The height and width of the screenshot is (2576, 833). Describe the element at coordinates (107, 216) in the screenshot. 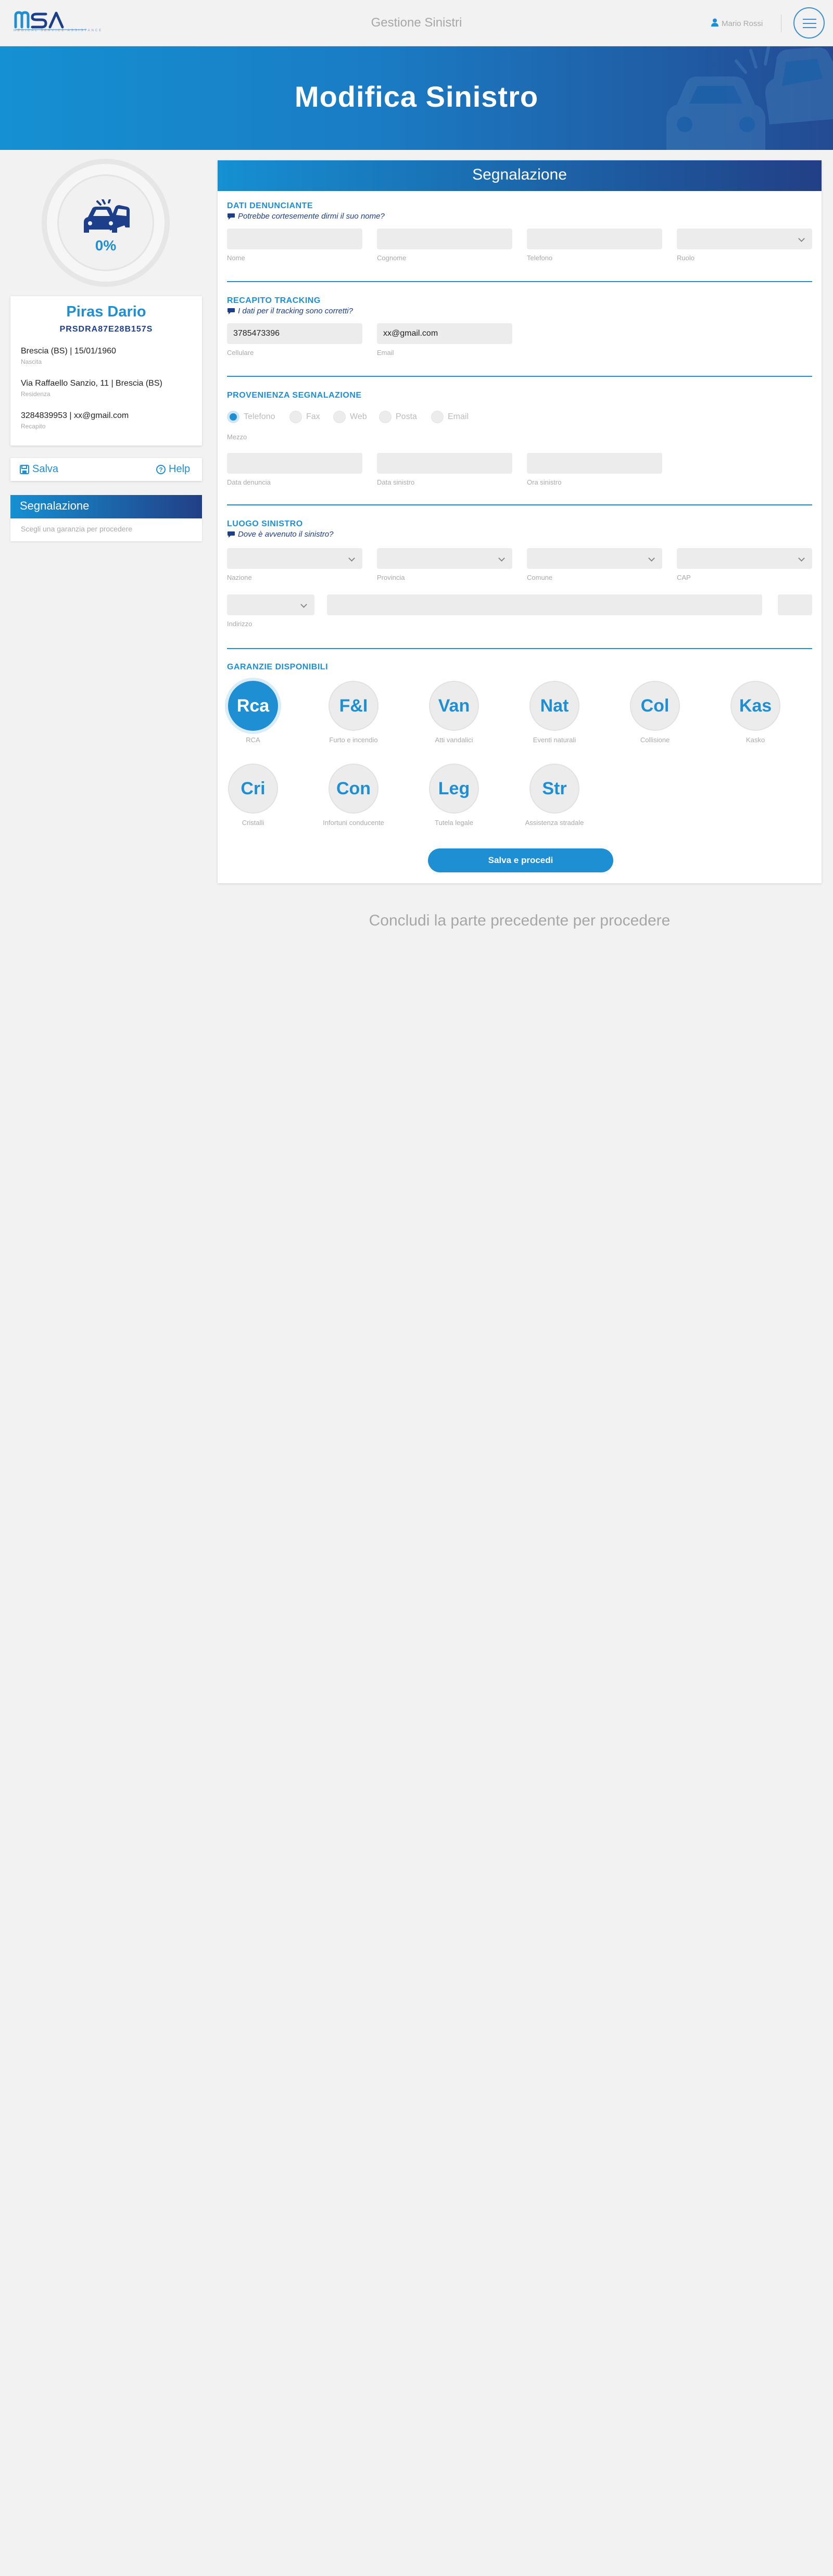

I see `car-crash-icon` at that location.